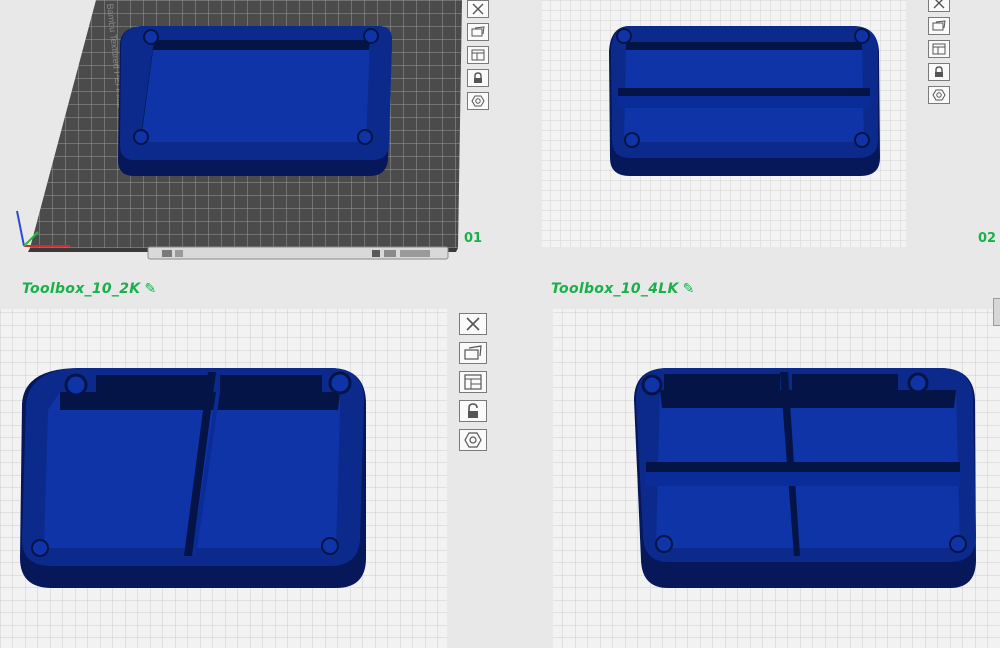 This screenshot has width=1000, height=648. What do you see at coordinates (473, 238) in the screenshot?
I see `plate-01-number: 01` at bounding box center [473, 238].